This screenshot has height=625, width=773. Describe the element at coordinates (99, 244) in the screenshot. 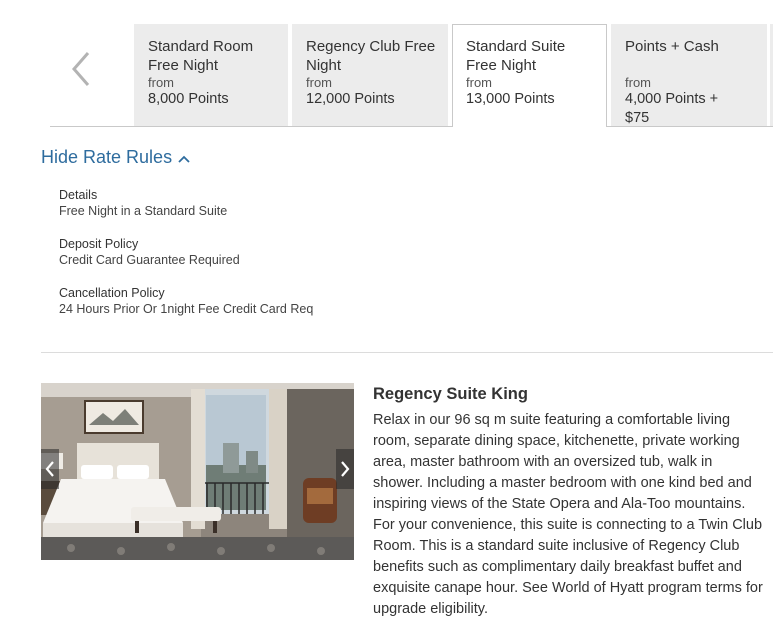

I see `rule-label: Deposit Policy` at that location.